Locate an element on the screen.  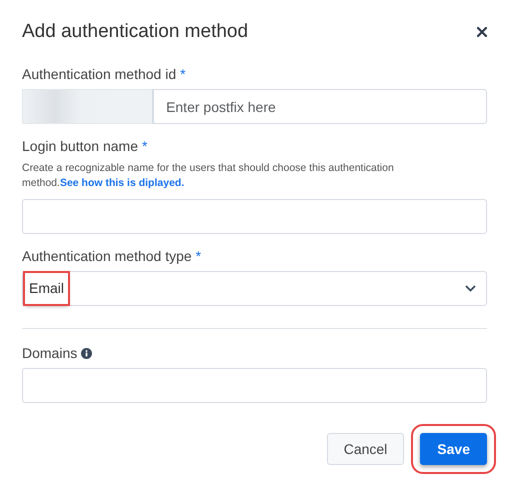
field-label: Login button name is located at coordinates (80, 146).